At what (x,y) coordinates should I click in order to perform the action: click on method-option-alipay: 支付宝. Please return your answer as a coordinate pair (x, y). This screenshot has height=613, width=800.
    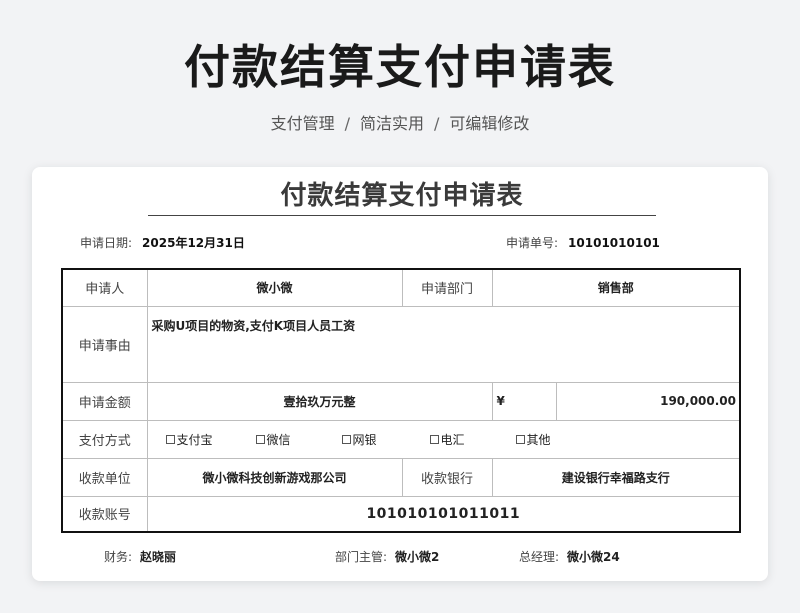
    Looking at the image, I should click on (210, 439).